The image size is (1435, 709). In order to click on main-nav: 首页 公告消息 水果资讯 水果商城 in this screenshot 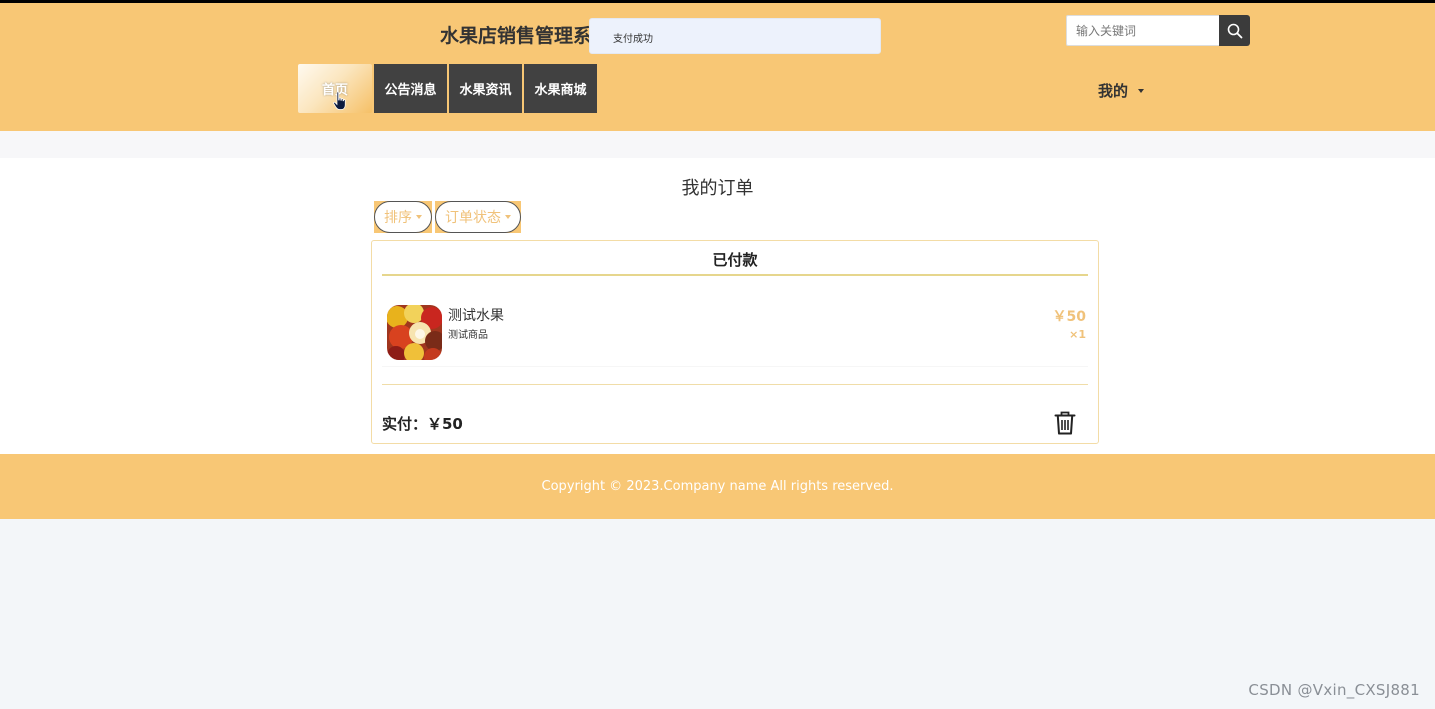, I will do `click(447, 88)`.